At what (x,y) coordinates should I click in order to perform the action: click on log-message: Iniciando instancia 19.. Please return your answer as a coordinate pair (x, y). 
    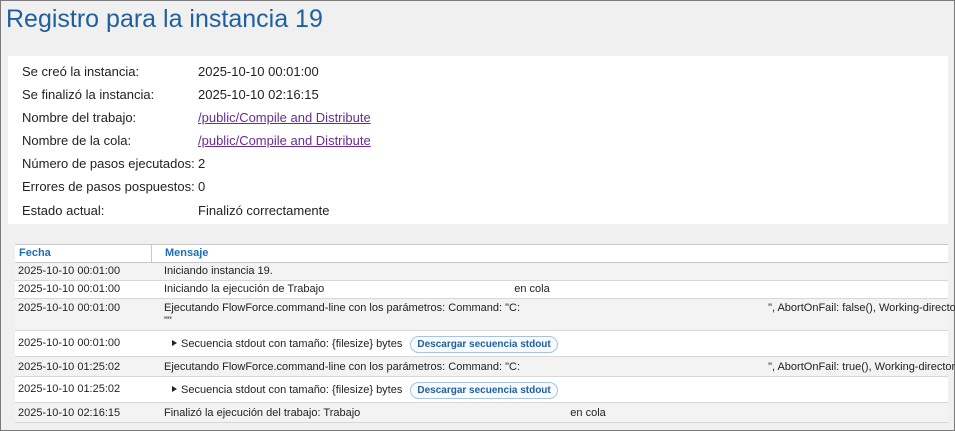
    Looking at the image, I should click on (218, 271).